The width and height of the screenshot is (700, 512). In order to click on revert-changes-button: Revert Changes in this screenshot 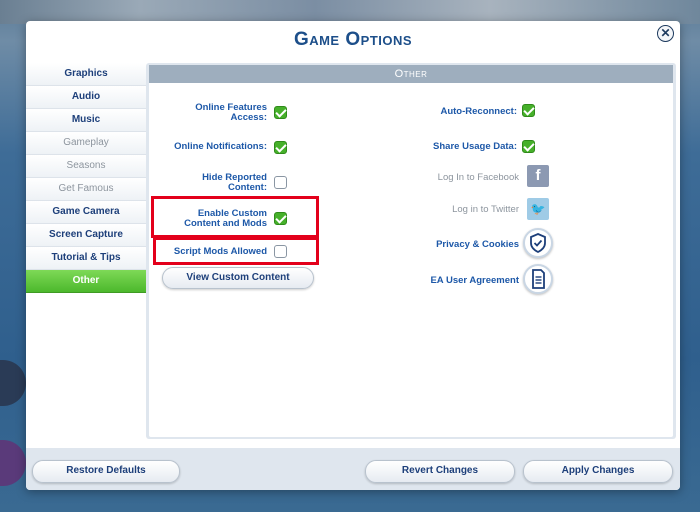, I will do `click(440, 471)`.